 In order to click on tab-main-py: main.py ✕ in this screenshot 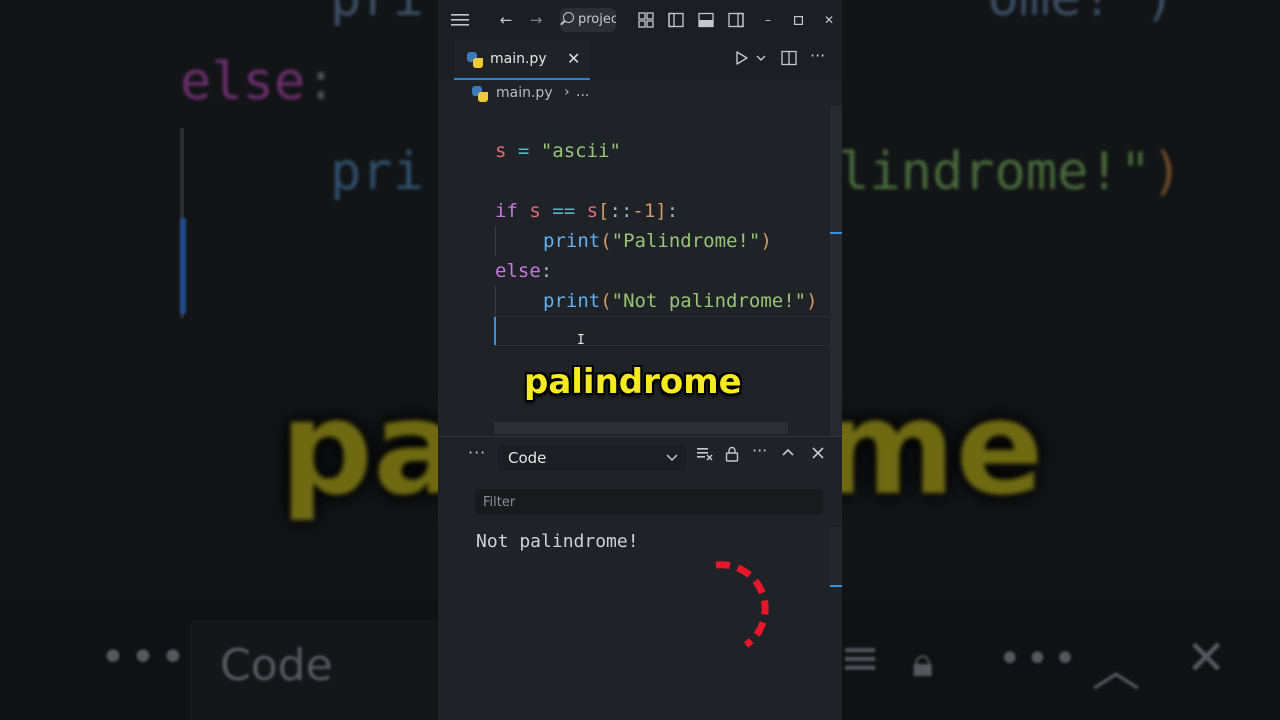, I will do `click(522, 60)`.